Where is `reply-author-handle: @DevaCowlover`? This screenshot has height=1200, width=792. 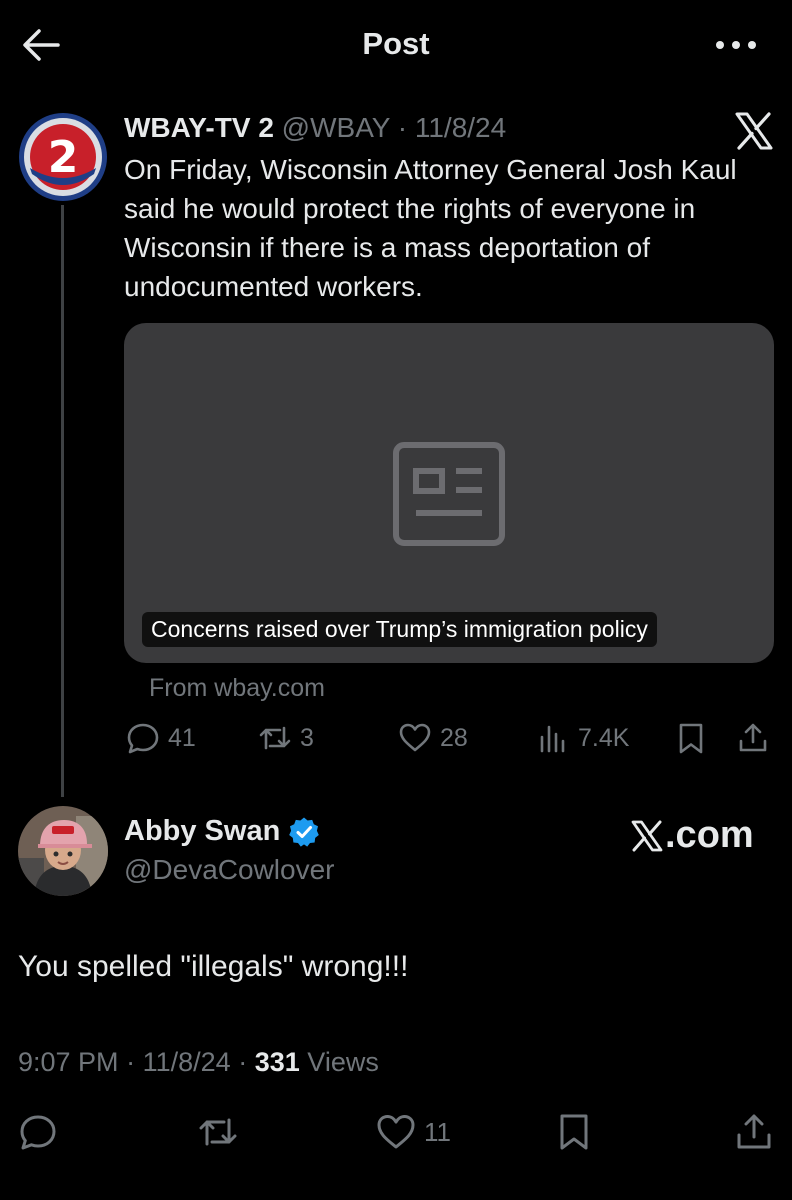 reply-author-handle: @DevaCowlover is located at coordinates (229, 870).